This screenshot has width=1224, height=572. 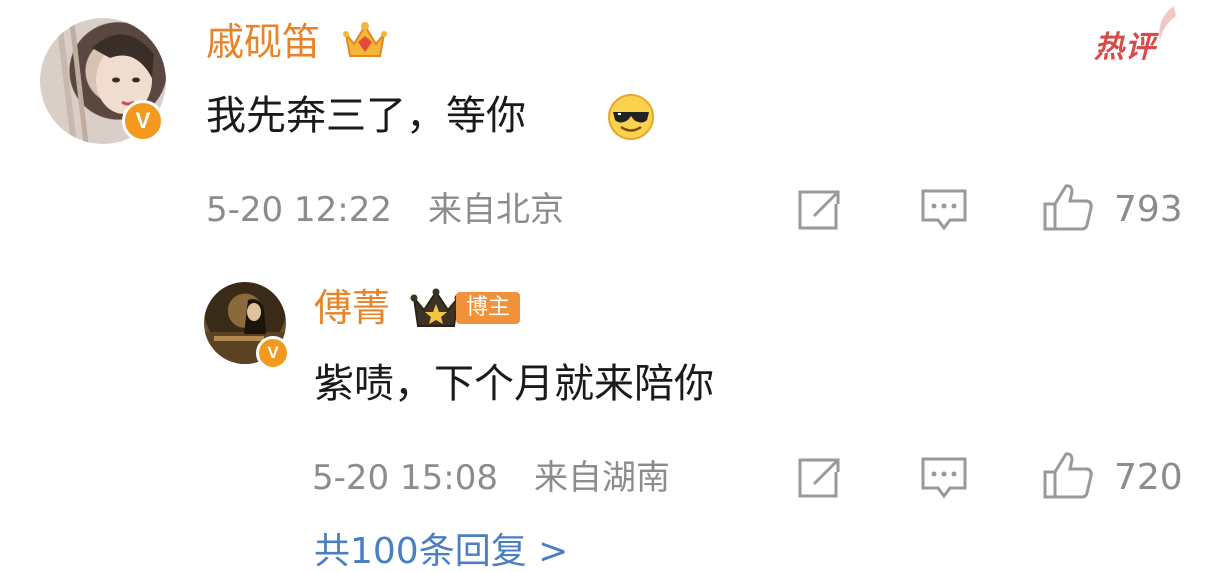 I want to click on hot-flame-icon, so click(x=1167, y=24).